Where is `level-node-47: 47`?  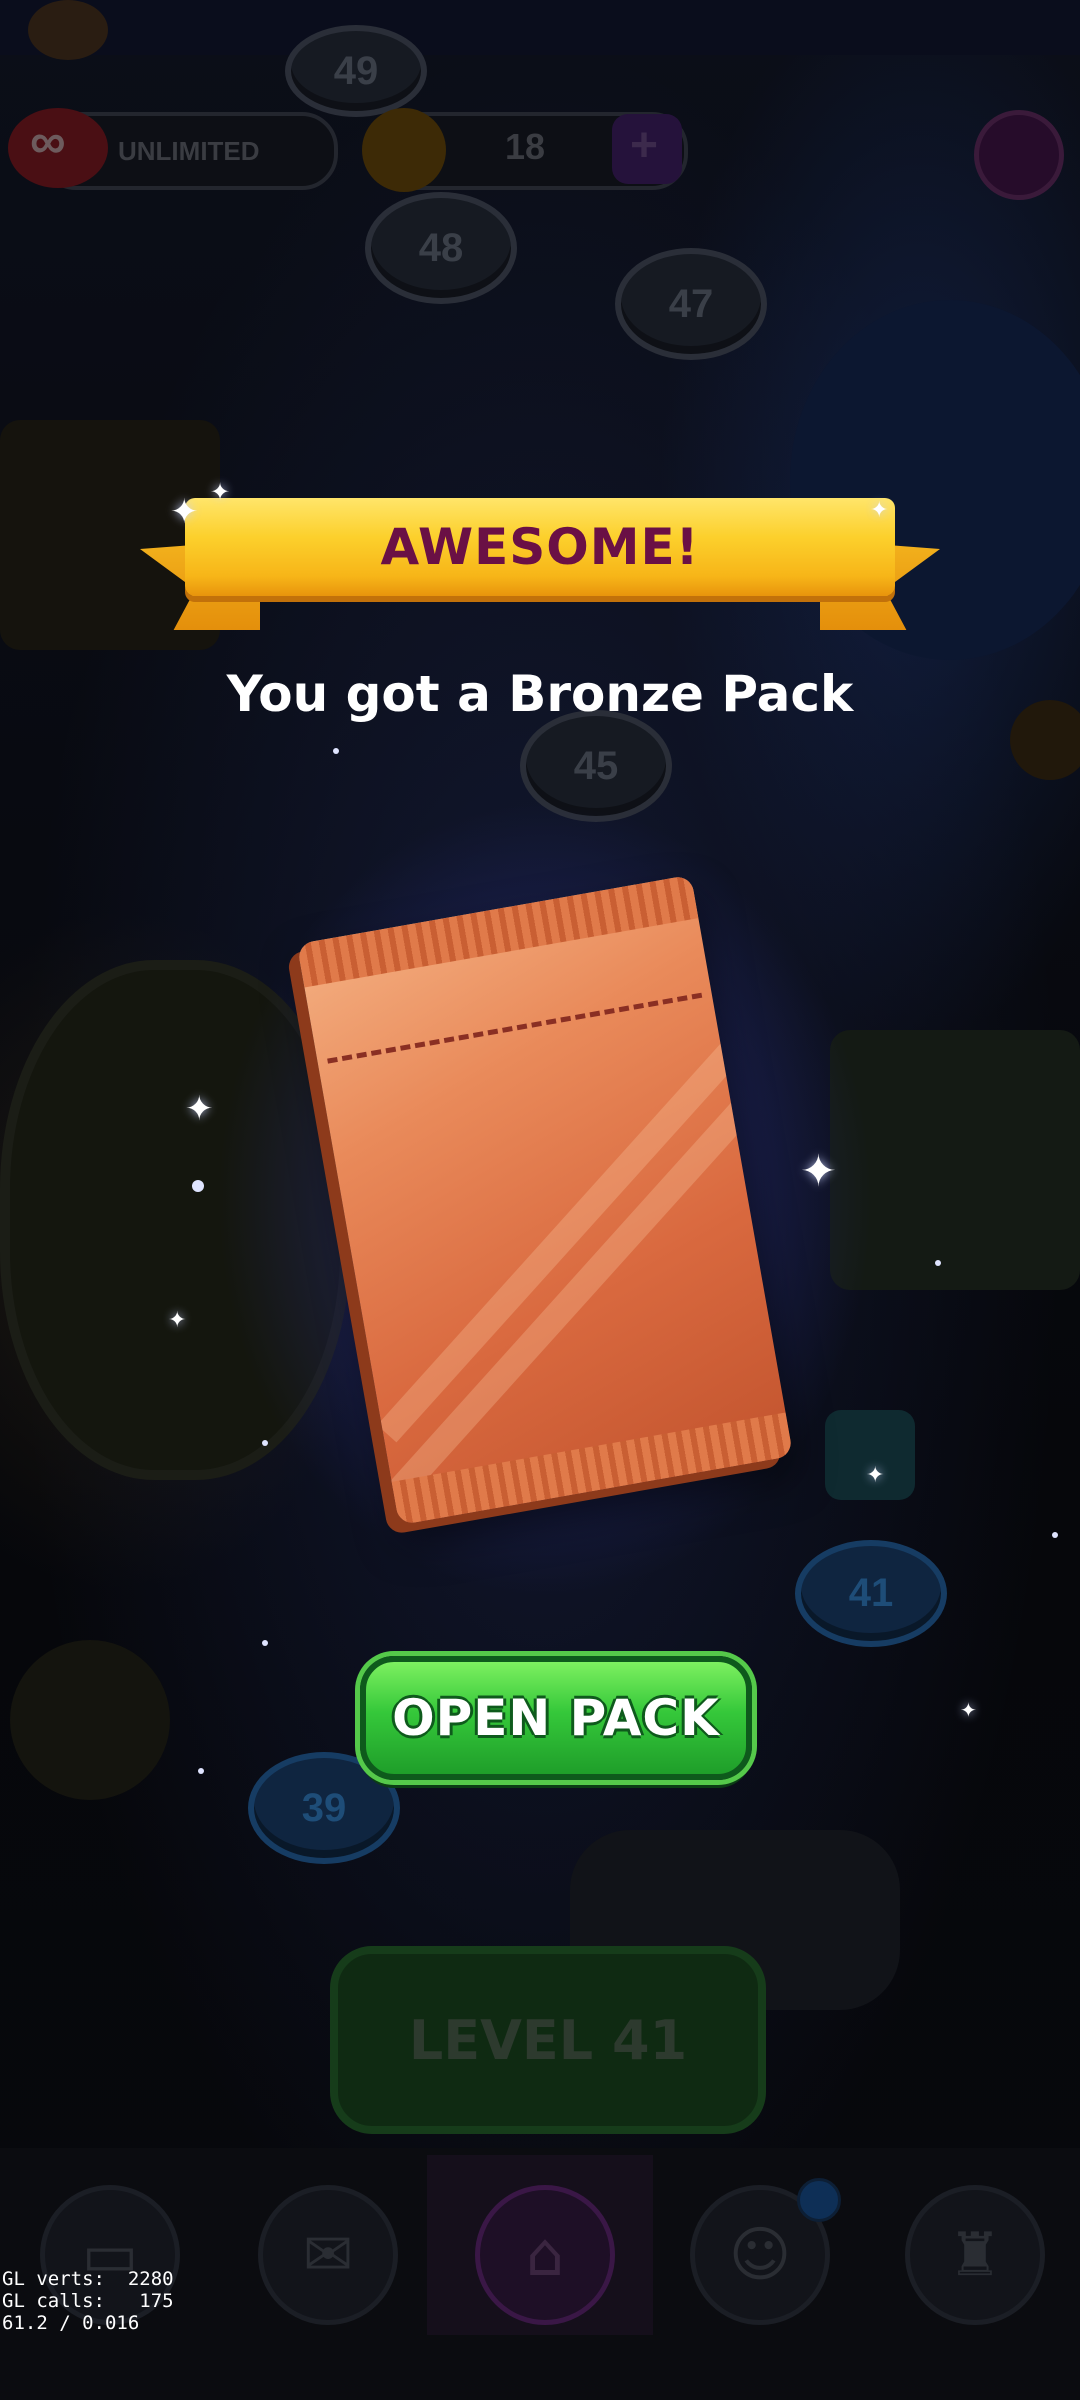
level-node-47: 47 is located at coordinates (691, 304).